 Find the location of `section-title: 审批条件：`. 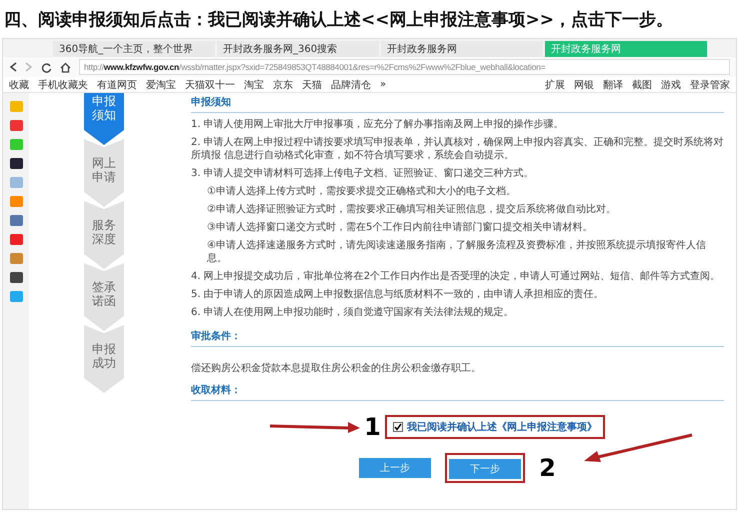

section-title: 审批条件： is located at coordinates (457, 337).